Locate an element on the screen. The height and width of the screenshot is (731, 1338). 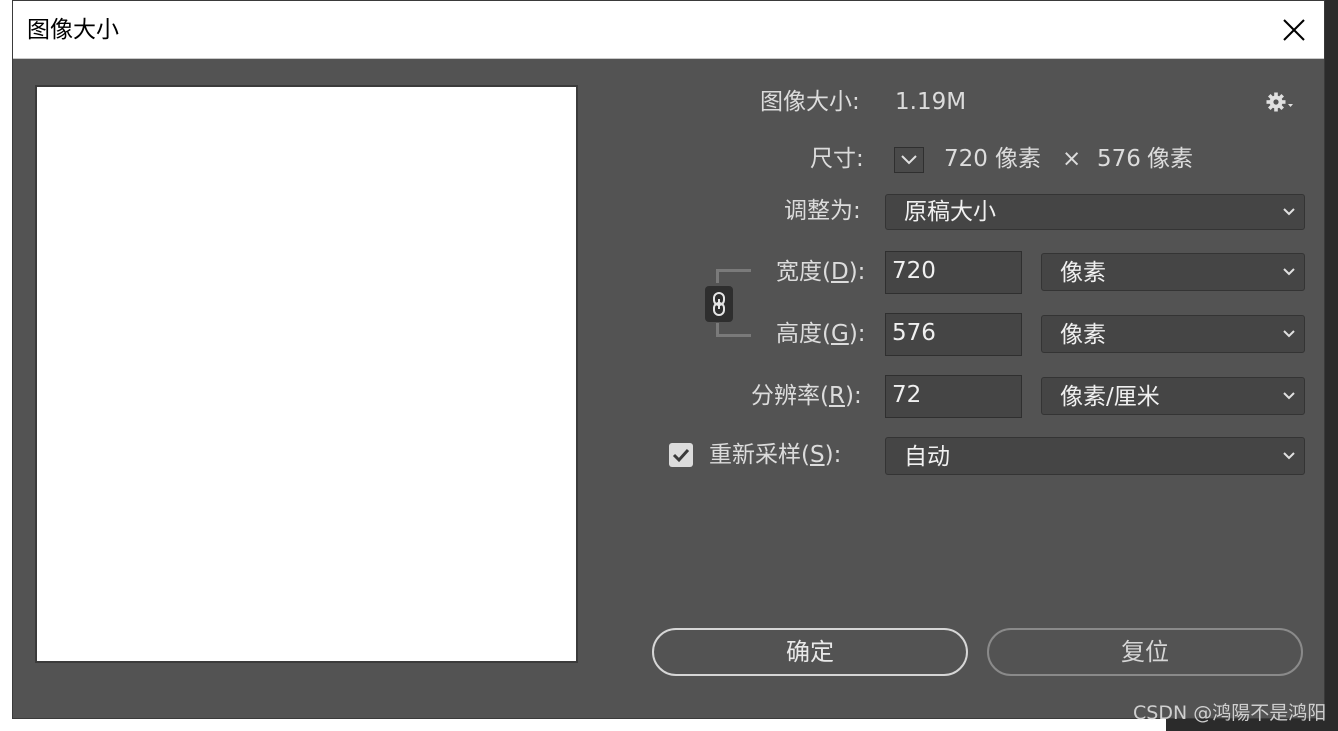
gear-icon is located at coordinates (1279, 102).